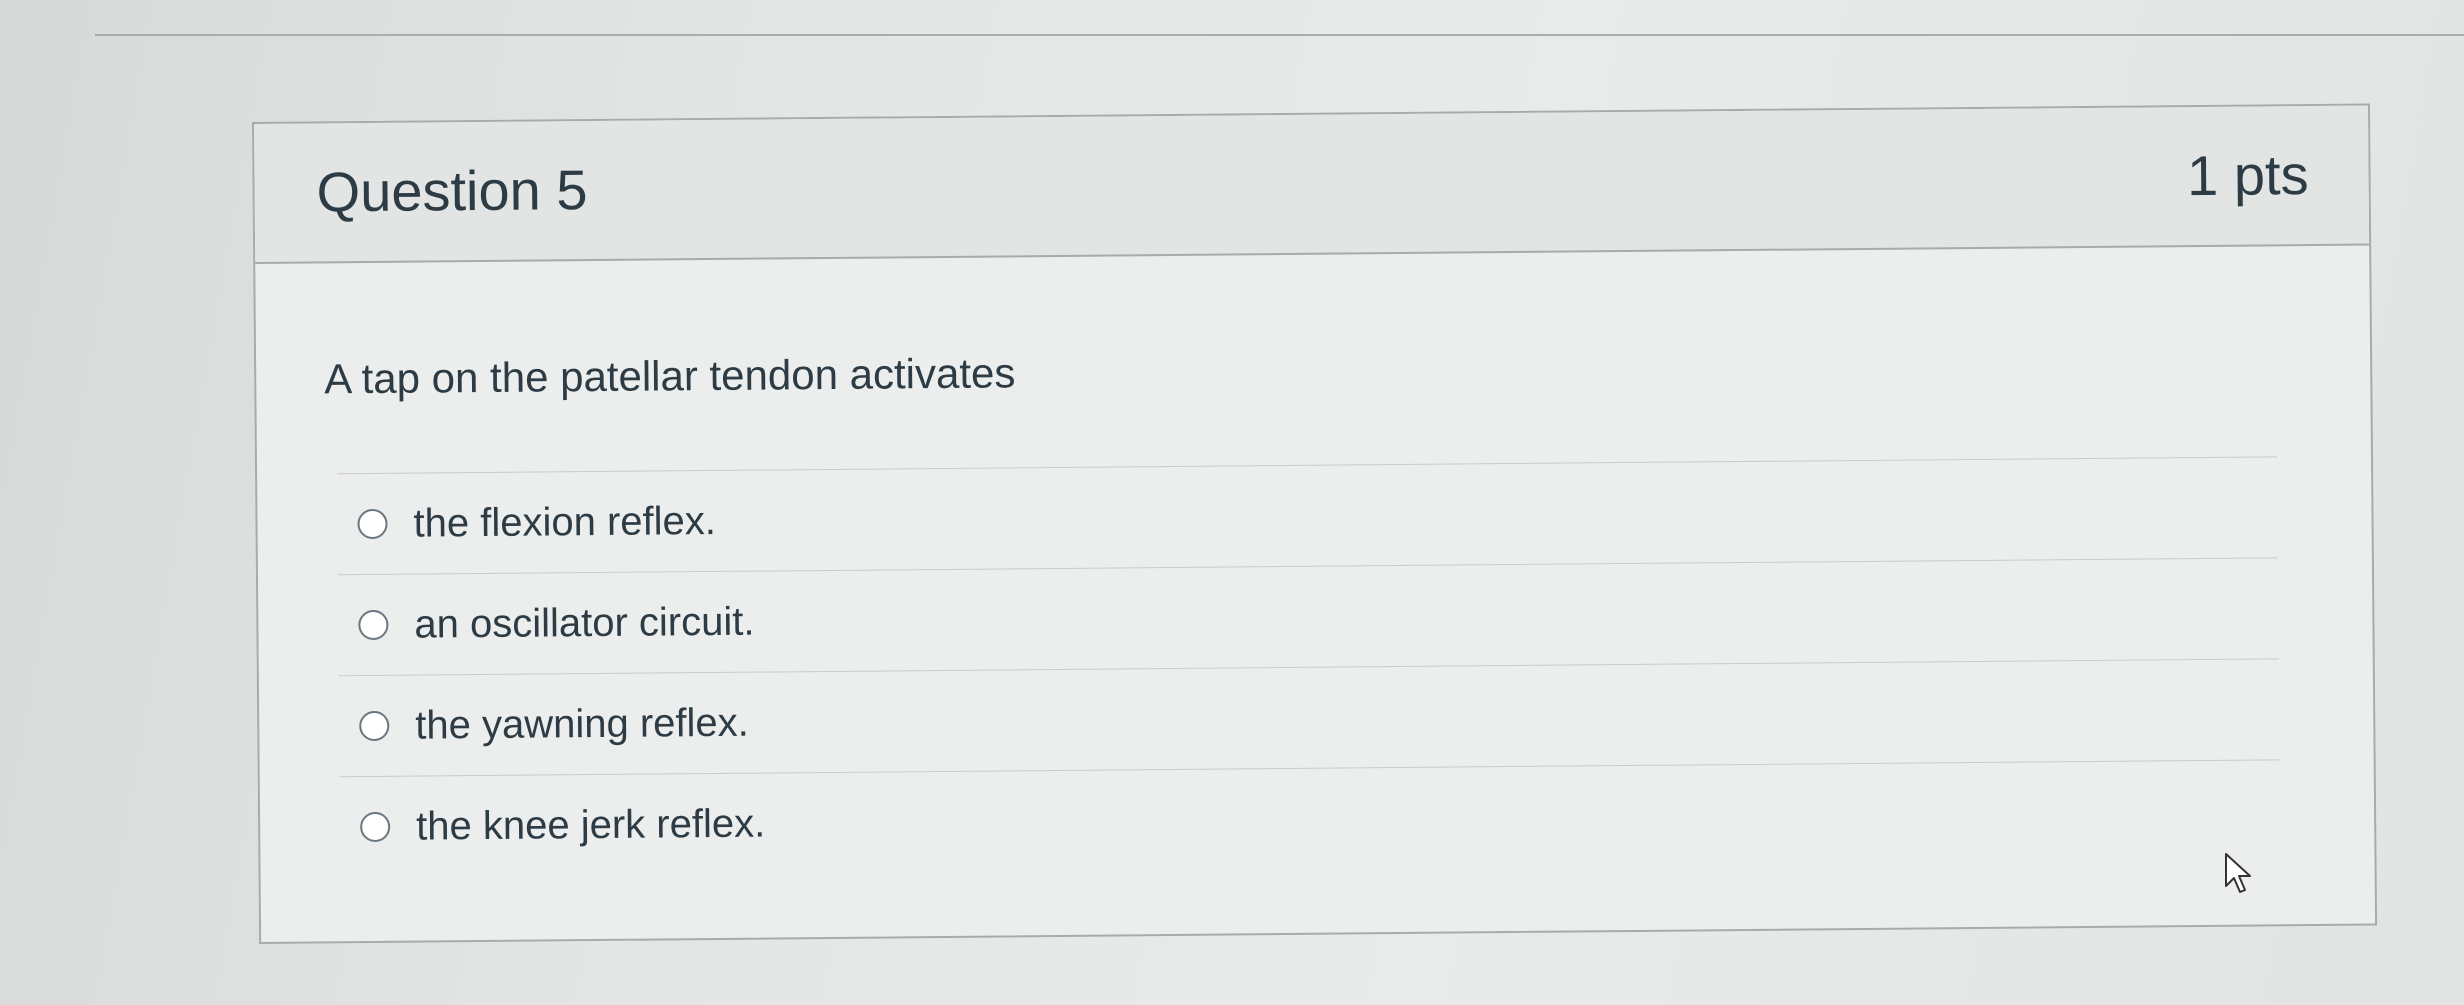 This screenshot has height=1005, width=2464. What do you see at coordinates (590, 825) in the screenshot?
I see `answer-label: the knee jerk reflex.` at bounding box center [590, 825].